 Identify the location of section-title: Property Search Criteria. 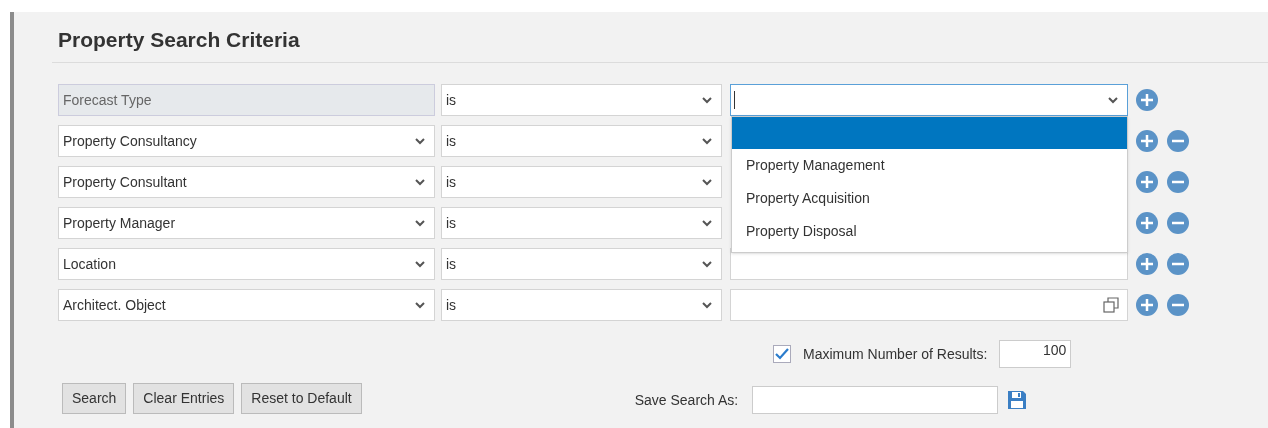
(179, 40).